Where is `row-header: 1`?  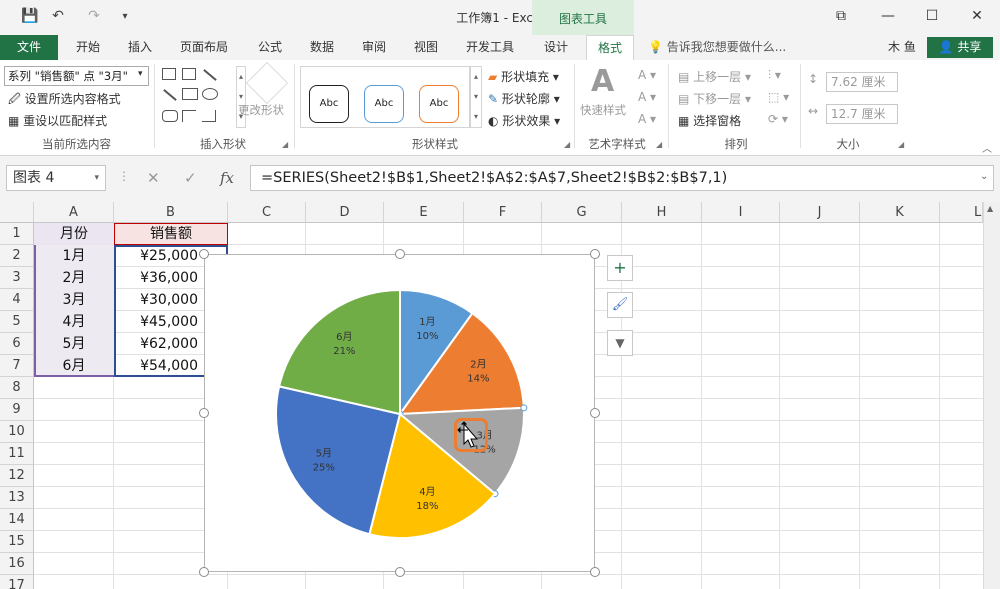
row-header: 1 is located at coordinates (17, 234).